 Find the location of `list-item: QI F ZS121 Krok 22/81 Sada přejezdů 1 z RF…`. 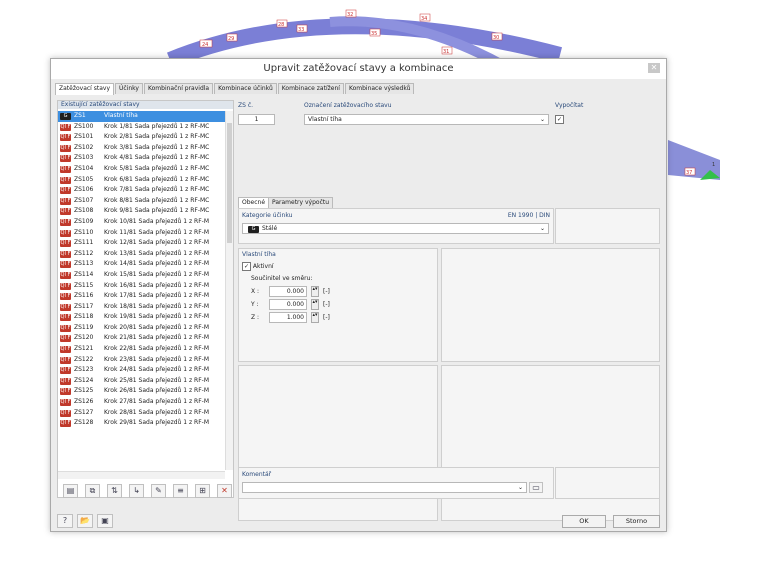

list-item: QI F ZS121 Krok 22/81 Sada přejezdů 1 z RF… is located at coordinates (141, 349).